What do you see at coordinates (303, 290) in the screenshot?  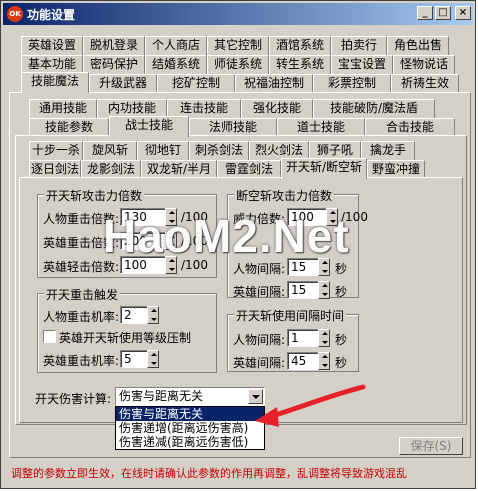 I see `input-dk-hero-interval: 15` at bounding box center [303, 290].